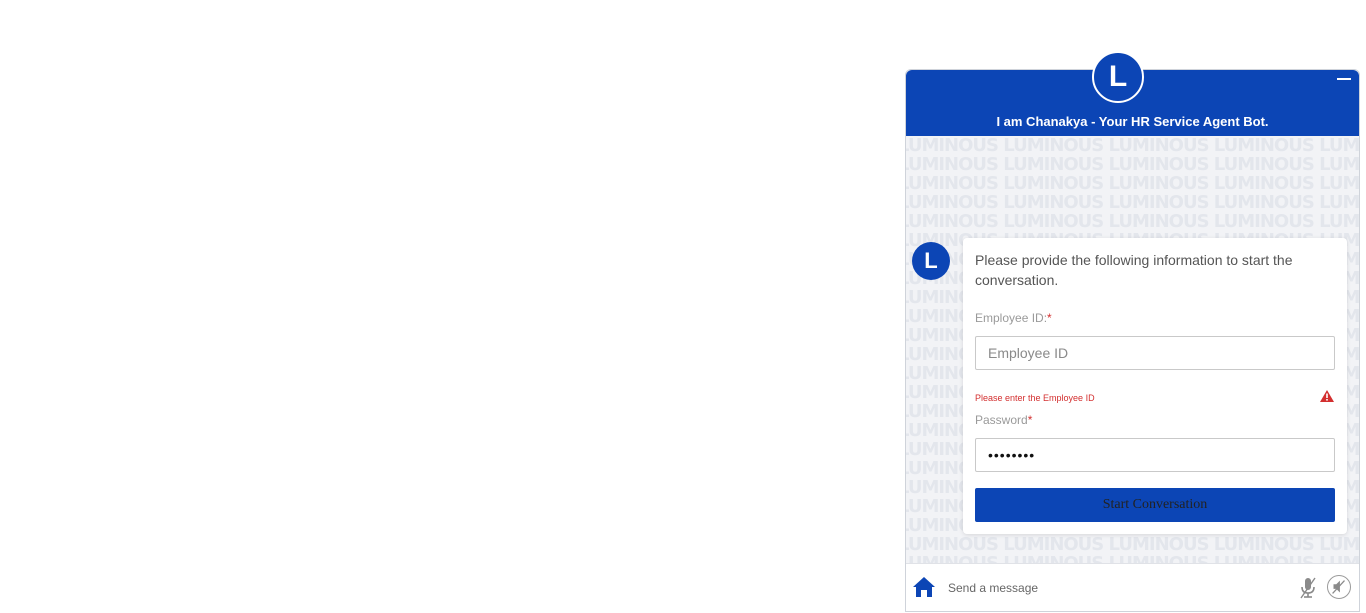 The height and width of the screenshot is (613, 1366). I want to click on employee-id-error: Please enter the Employee ID, so click(1035, 398).